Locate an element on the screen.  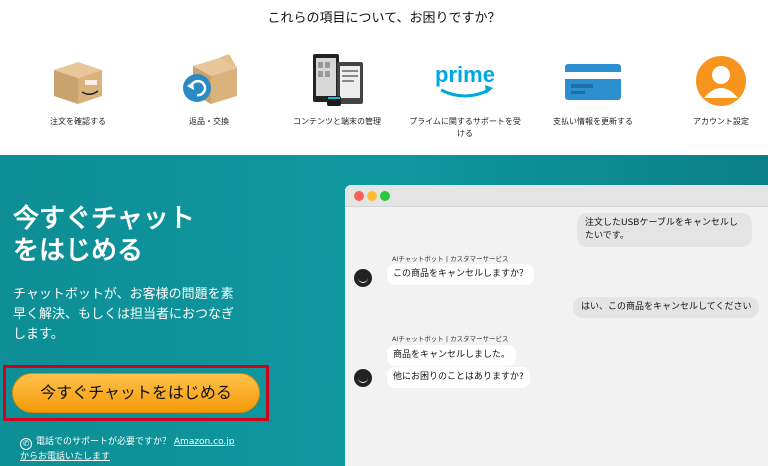
category-content-devices: コンテンツと端末の管理 is located at coordinates (337, 90).